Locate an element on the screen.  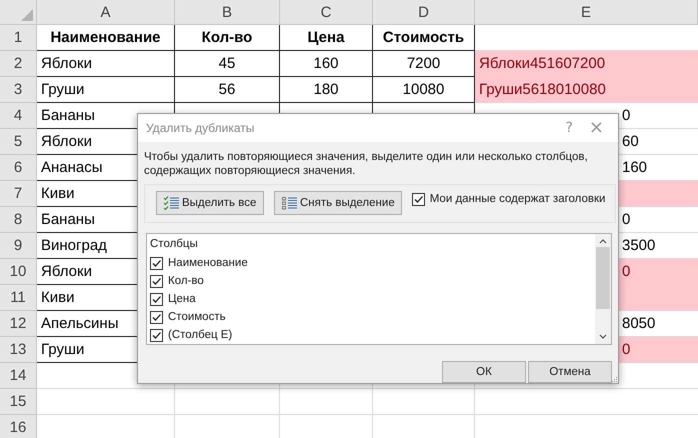
table-cell: Груши5618010080 is located at coordinates (586, 90).